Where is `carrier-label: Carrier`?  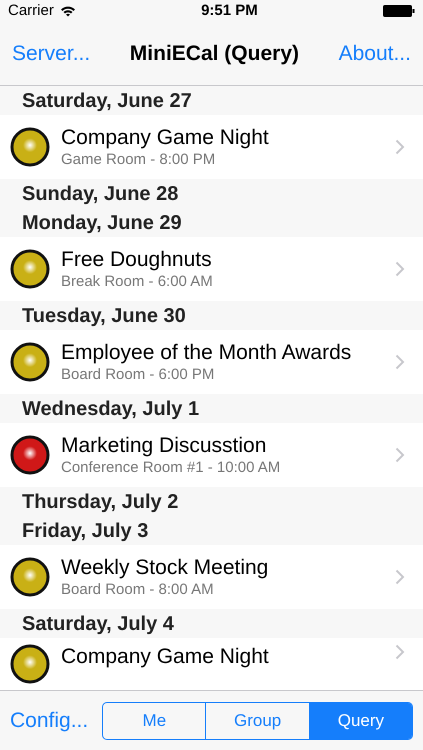 carrier-label: Carrier is located at coordinates (31, 10).